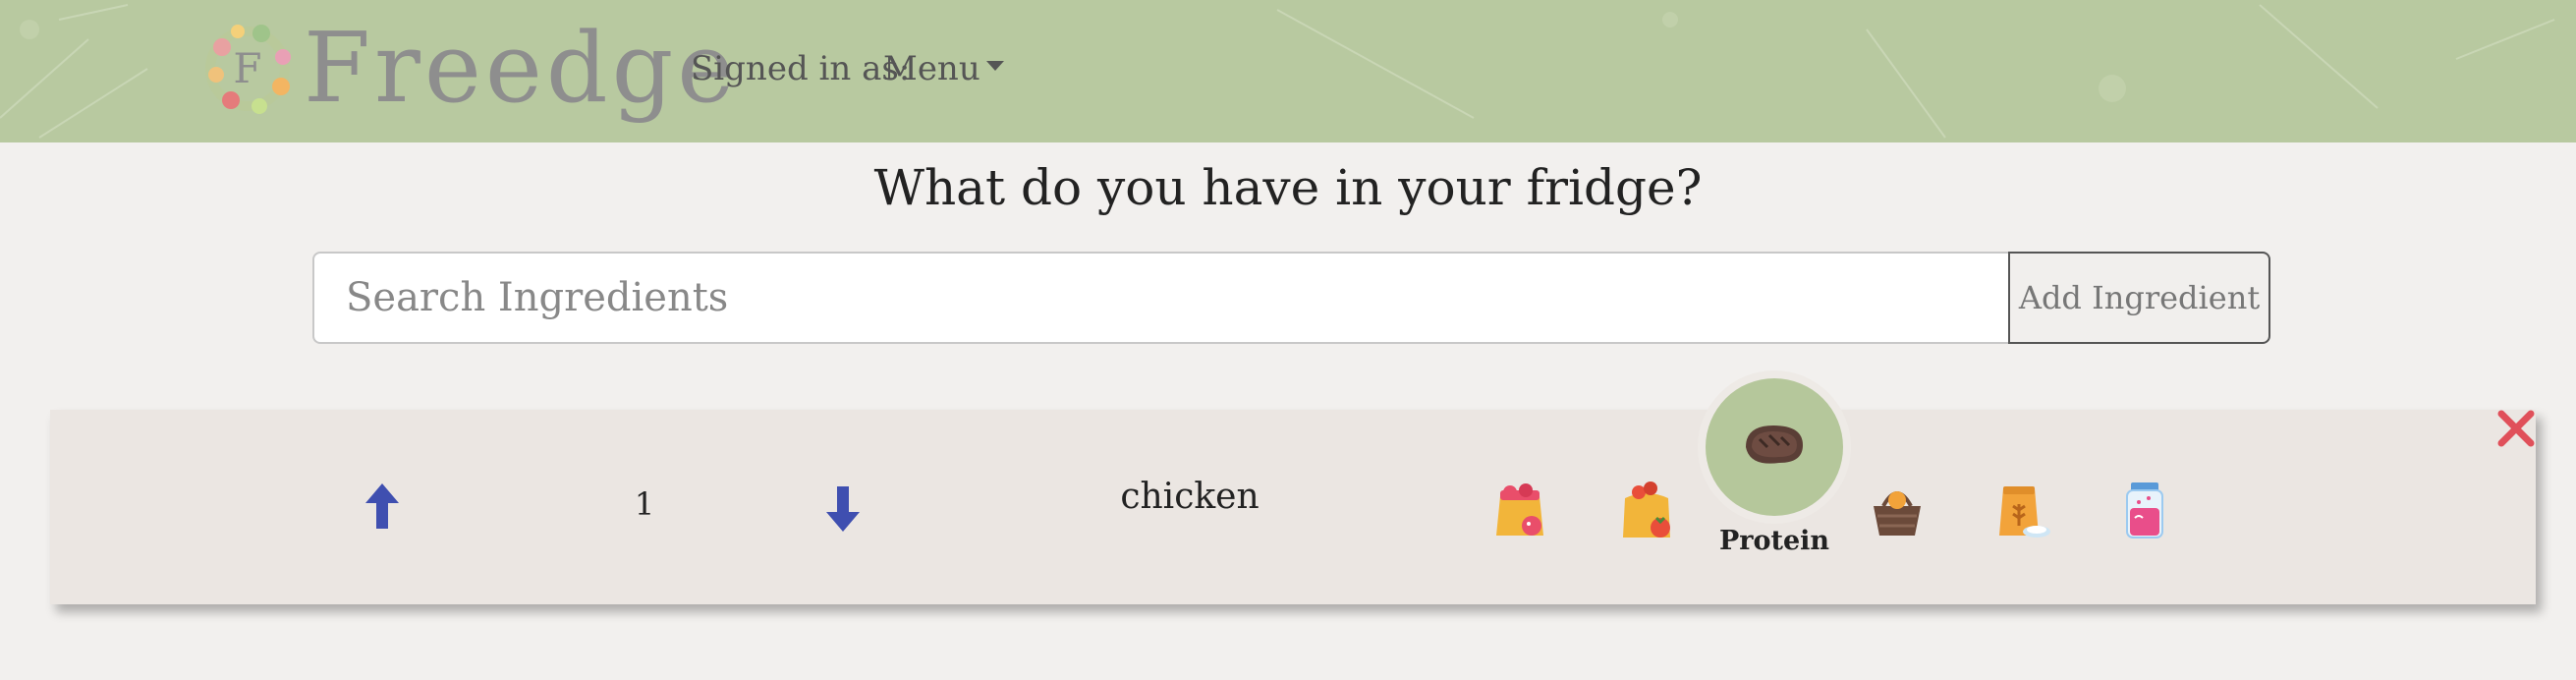 The image size is (2576, 680). I want to click on logo-letter: F, so click(247, 68).